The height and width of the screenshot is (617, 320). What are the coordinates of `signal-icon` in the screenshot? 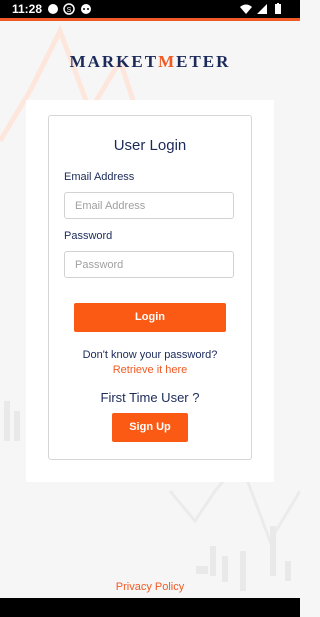 It's located at (262, 9).